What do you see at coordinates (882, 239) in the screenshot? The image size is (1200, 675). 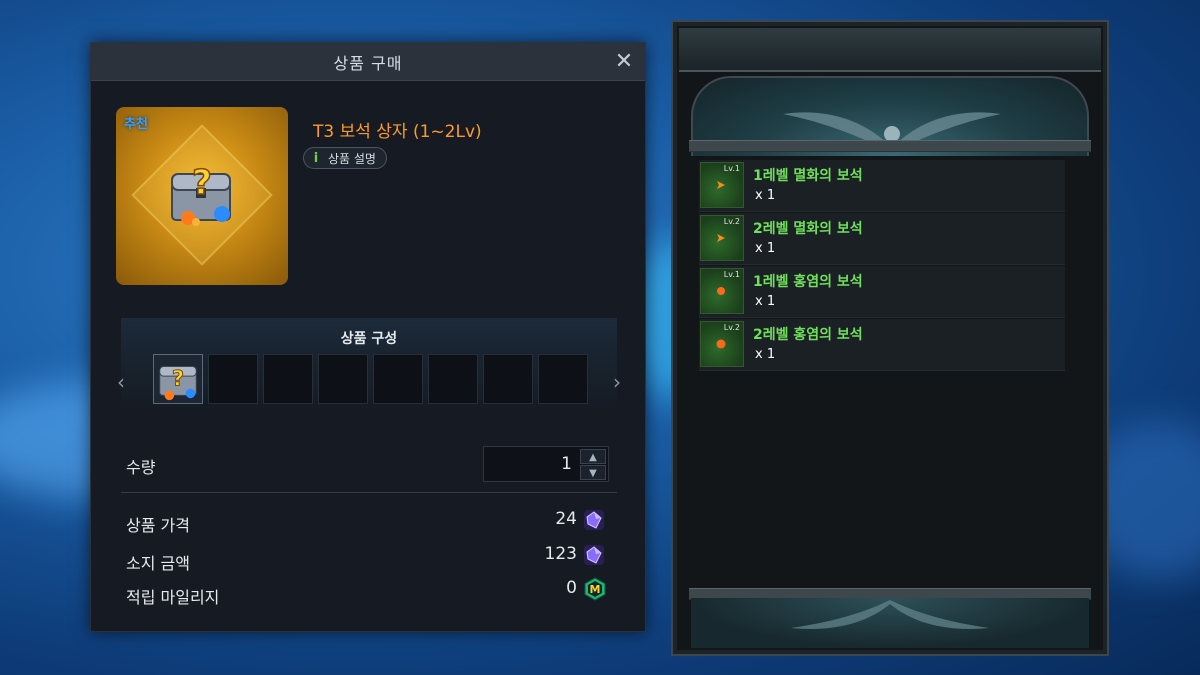 I see `reward-item: Lv.2 2레벨 멸화의 보석 x 1` at bounding box center [882, 239].